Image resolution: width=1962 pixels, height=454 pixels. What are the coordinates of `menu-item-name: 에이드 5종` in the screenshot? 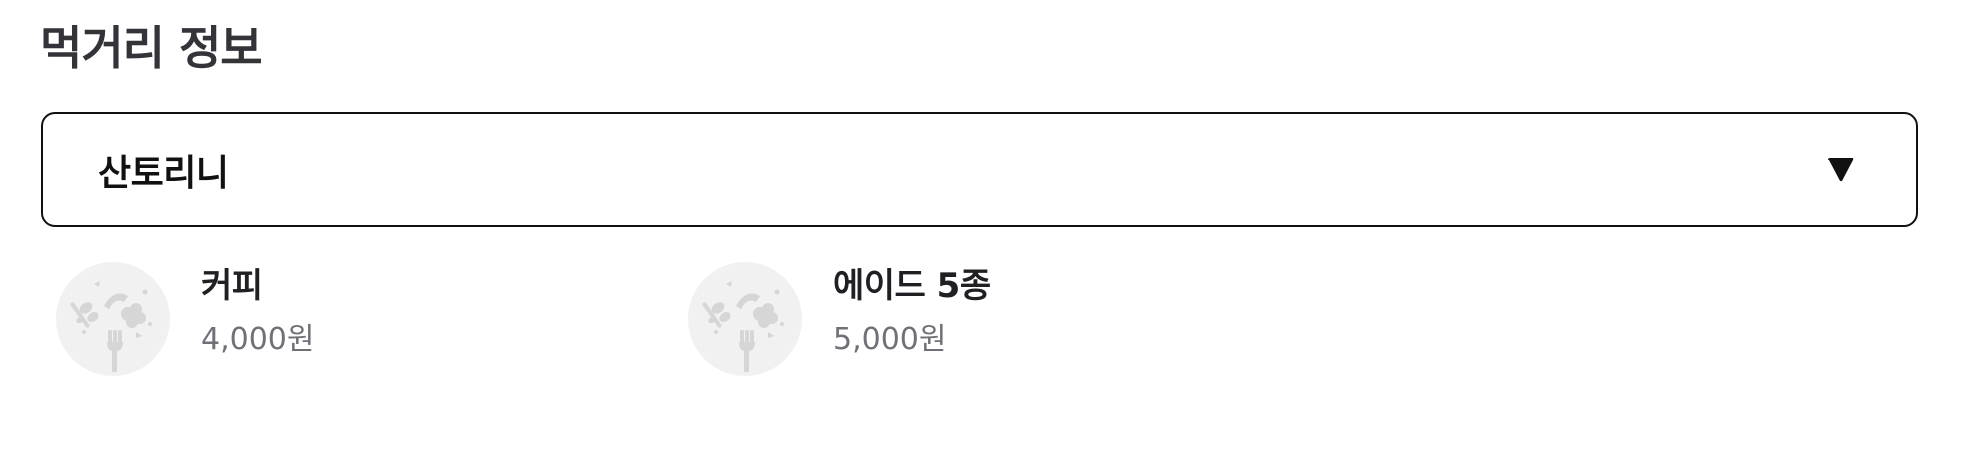 It's located at (912, 286).